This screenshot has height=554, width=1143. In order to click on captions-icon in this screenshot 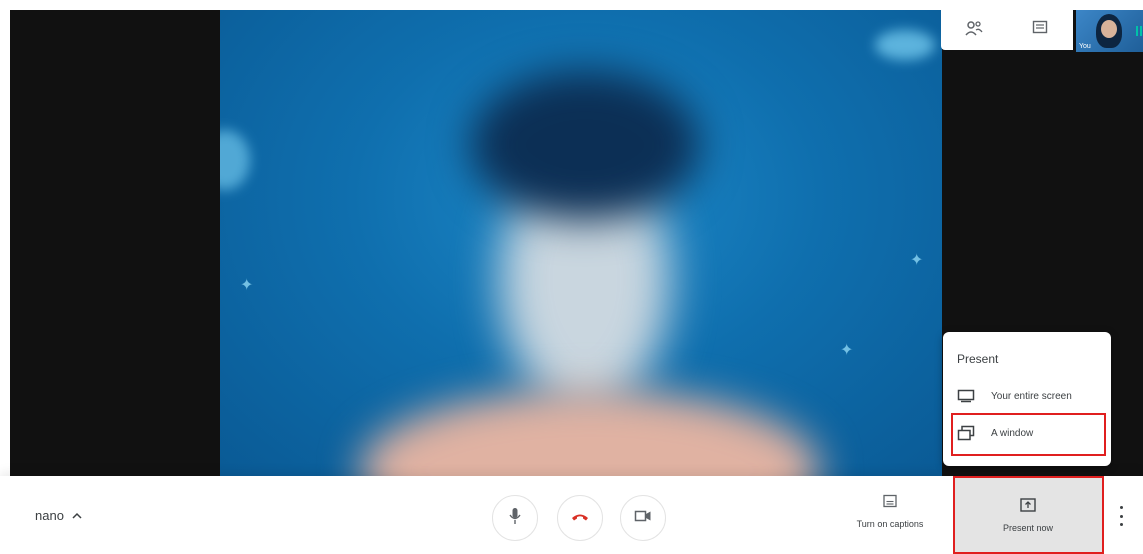, I will do `click(890, 503)`.